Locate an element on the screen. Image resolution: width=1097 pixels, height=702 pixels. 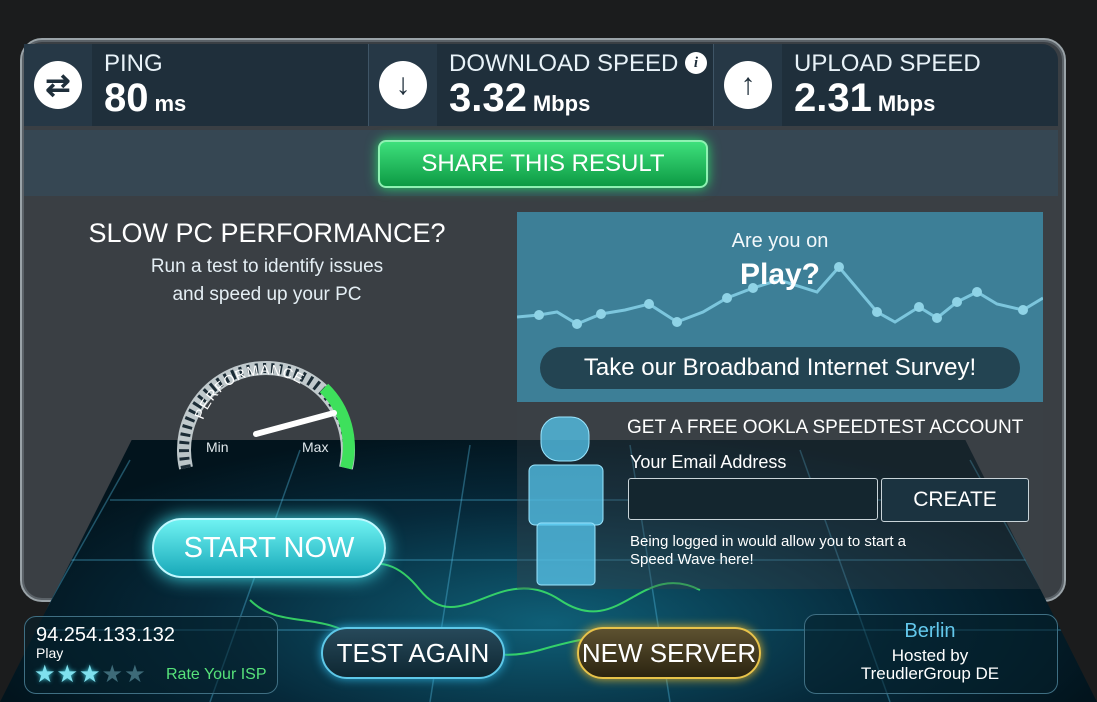
download-text: DOWNLOAD SPEED 3.32 Mbps is located at coordinates (558, 85).